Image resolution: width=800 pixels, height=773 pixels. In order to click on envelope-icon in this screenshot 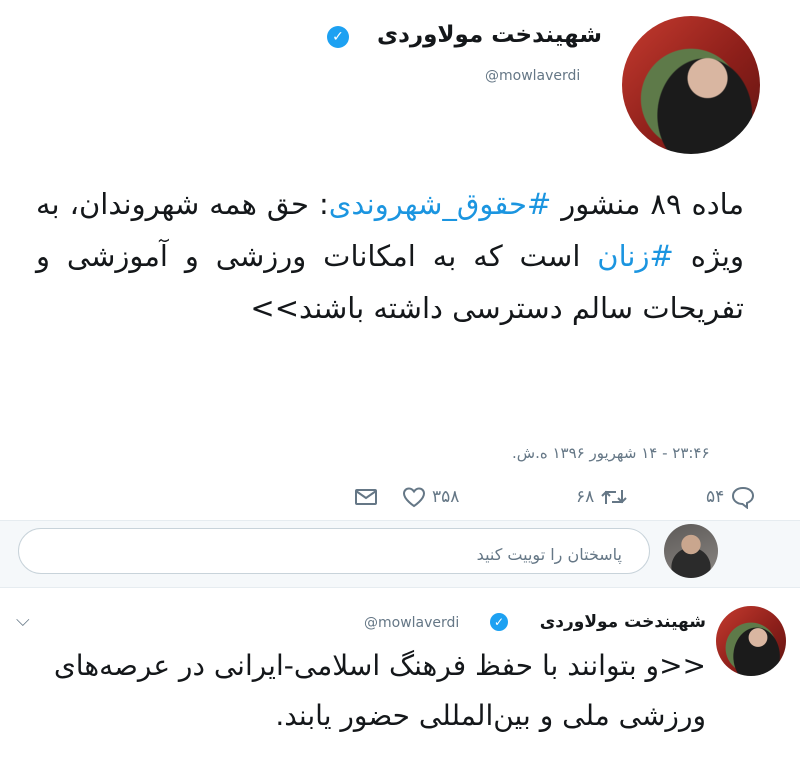, I will do `click(366, 497)`.